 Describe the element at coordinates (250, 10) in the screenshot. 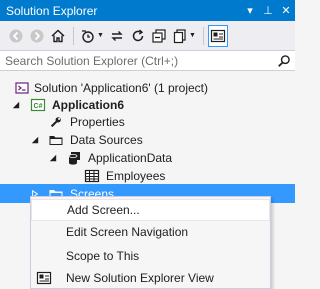

I see `window-dropdown-icon: ▾` at that location.